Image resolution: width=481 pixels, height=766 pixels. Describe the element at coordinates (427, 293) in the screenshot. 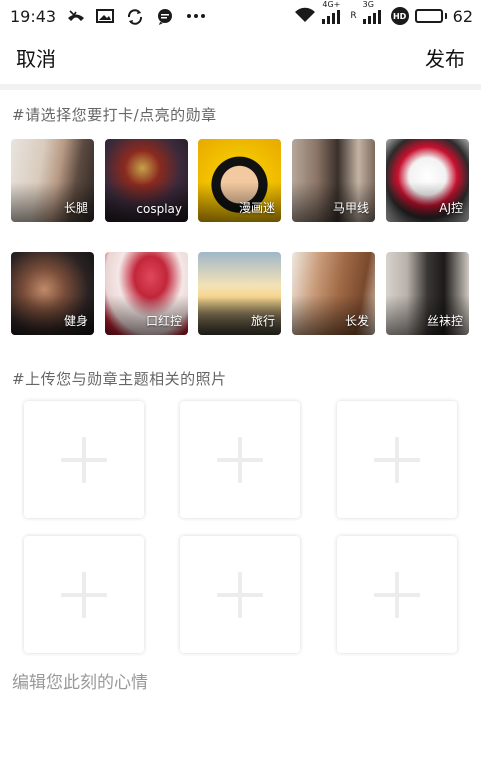

I see `badge-stockings: 丝袜控` at that location.